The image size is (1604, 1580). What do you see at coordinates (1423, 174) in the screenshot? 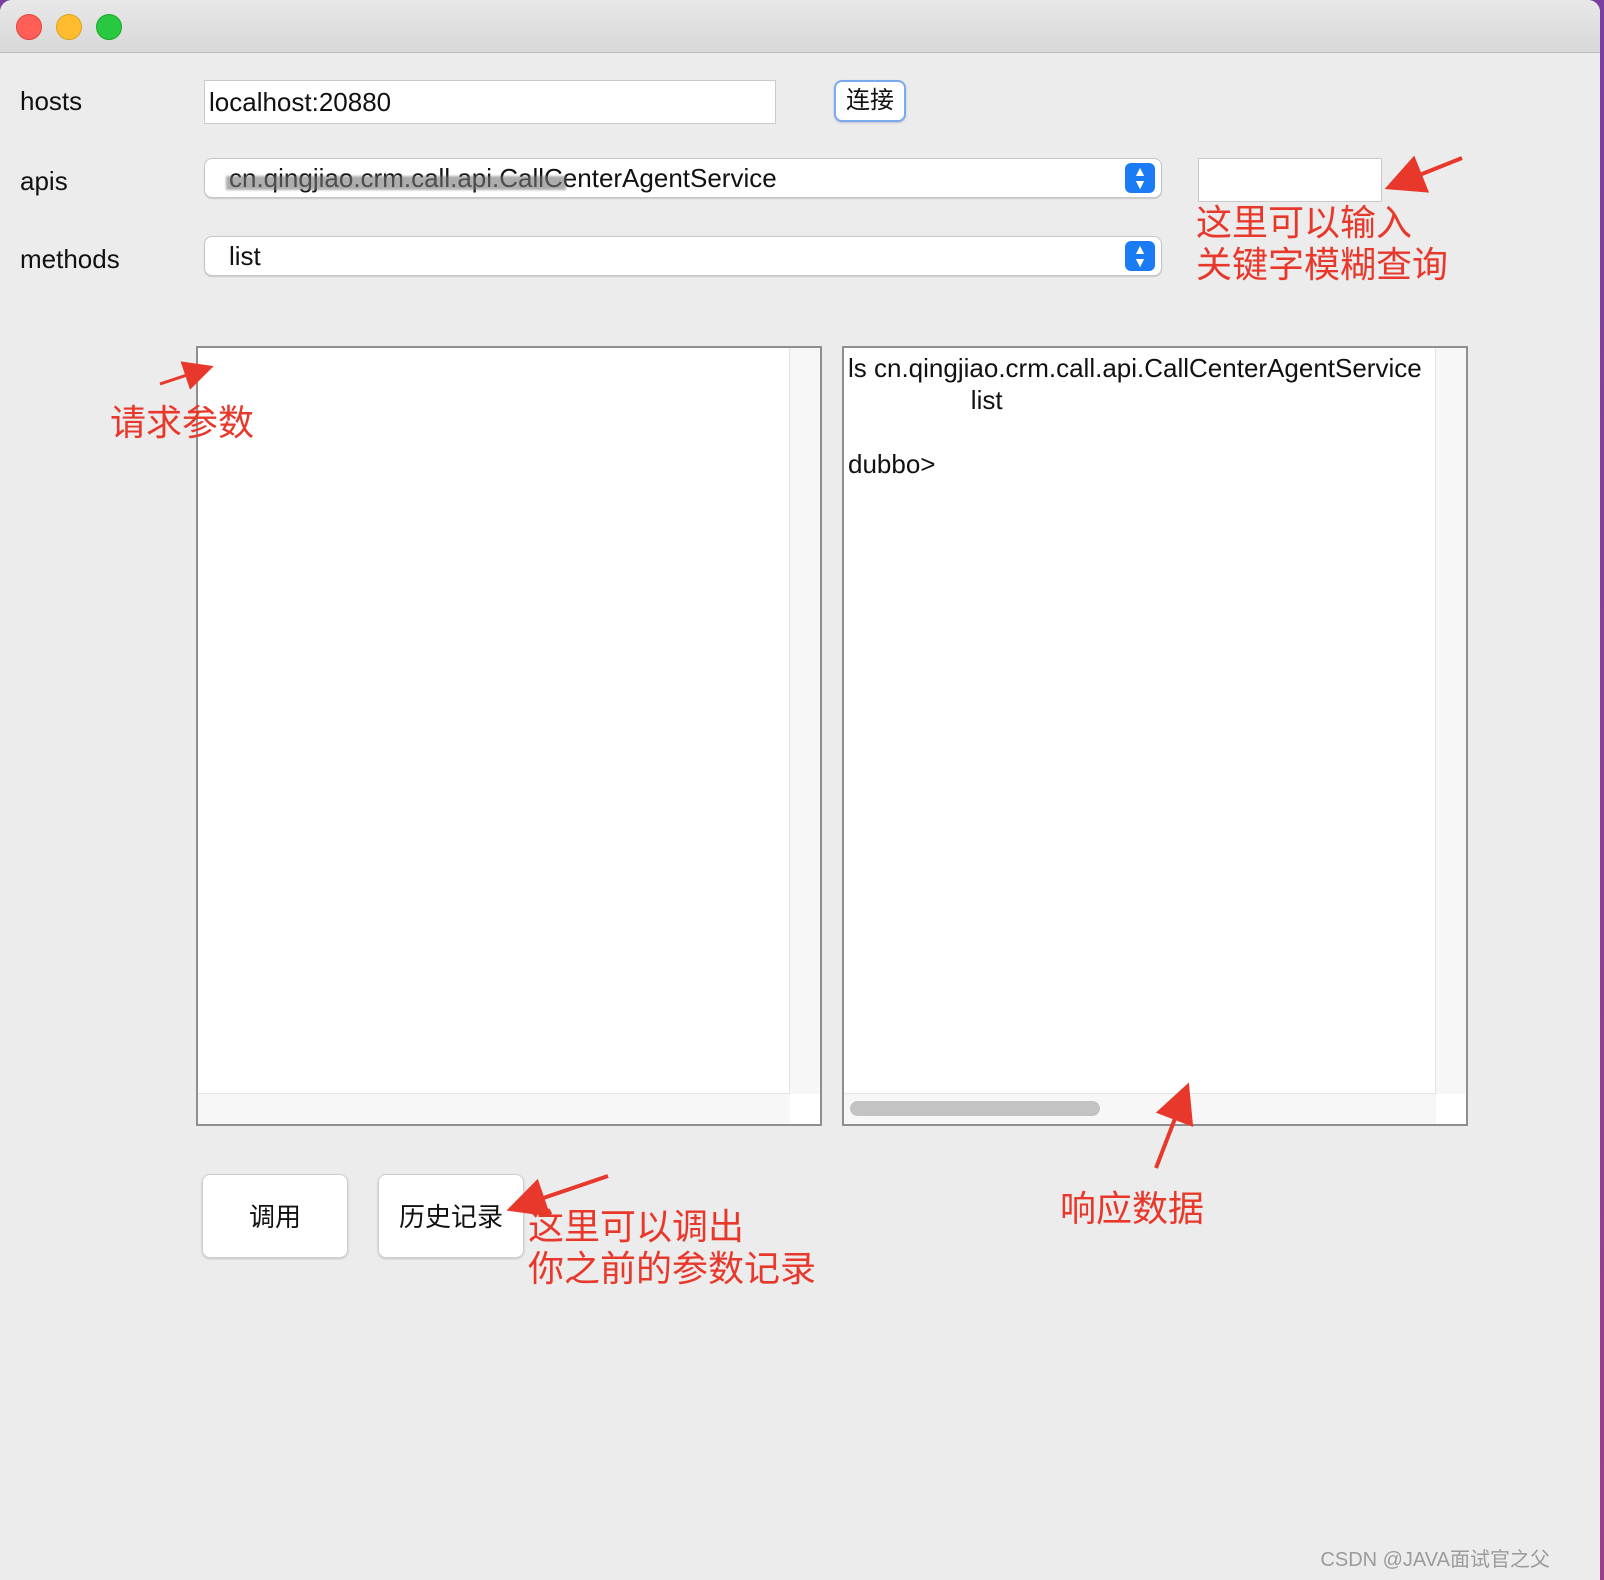
I see `arrow-to-search-input` at bounding box center [1423, 174].